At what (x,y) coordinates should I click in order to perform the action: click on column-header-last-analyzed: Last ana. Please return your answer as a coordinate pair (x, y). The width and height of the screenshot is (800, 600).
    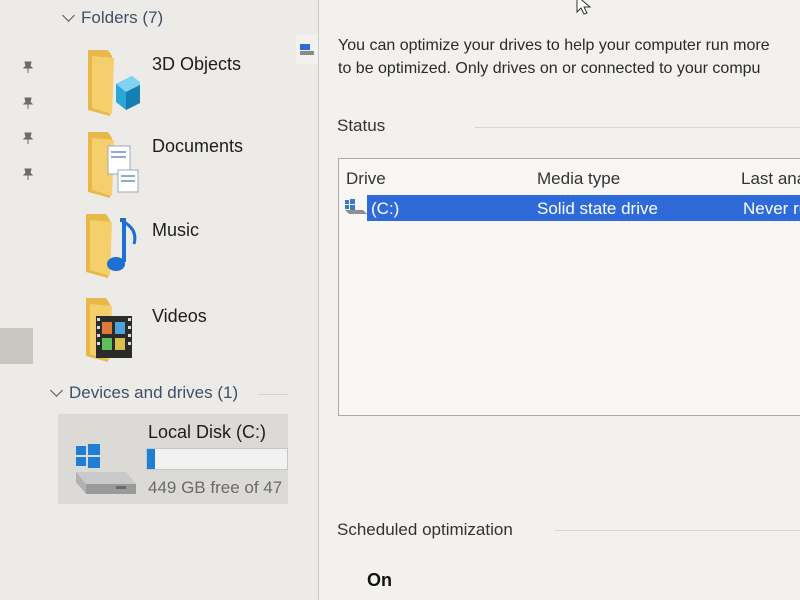
    Looking at the image, I should click on (770, 179).